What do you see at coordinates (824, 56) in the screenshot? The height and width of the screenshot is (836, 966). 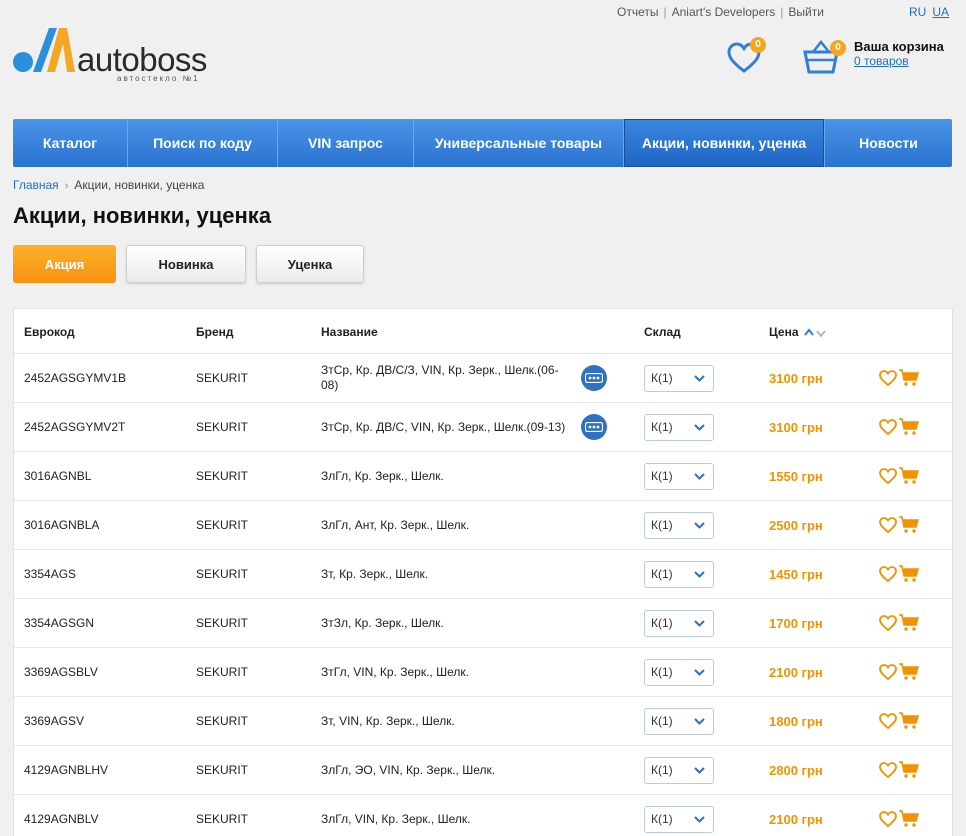 I see `cart-button: 0` at bounding box center [824, 56].